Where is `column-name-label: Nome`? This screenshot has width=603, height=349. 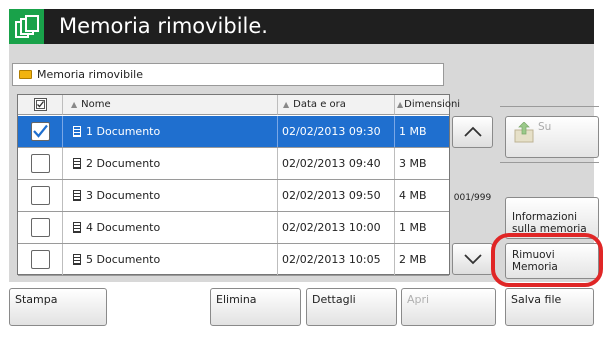 column-name-label: Nome is located at coordinates (96, 104).